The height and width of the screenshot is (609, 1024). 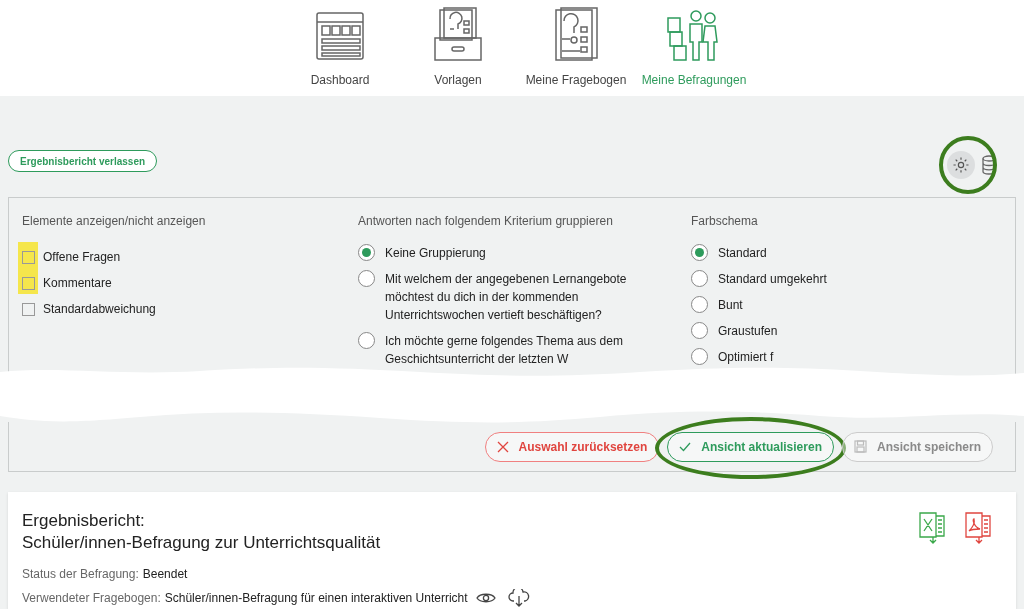 What do you see at coordinates (458, 34) in the screenshot?
I see `drawer-question-icon` at bounding box center [458, 34].